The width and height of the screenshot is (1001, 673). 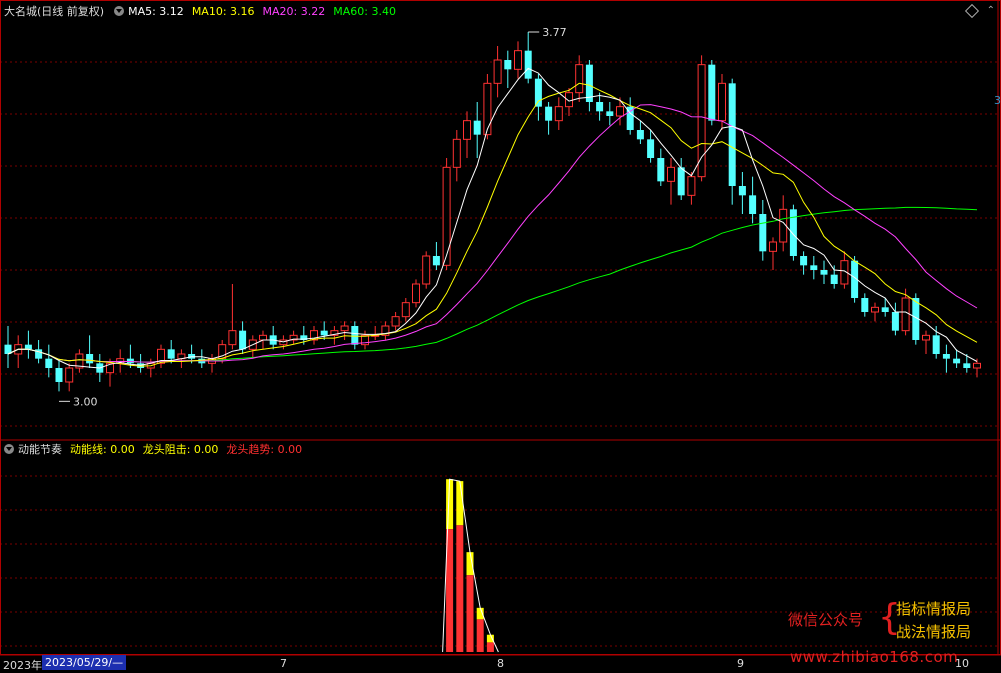 I want to click on ma60-value: MA60: 3.40, so click(x=364, y=11).